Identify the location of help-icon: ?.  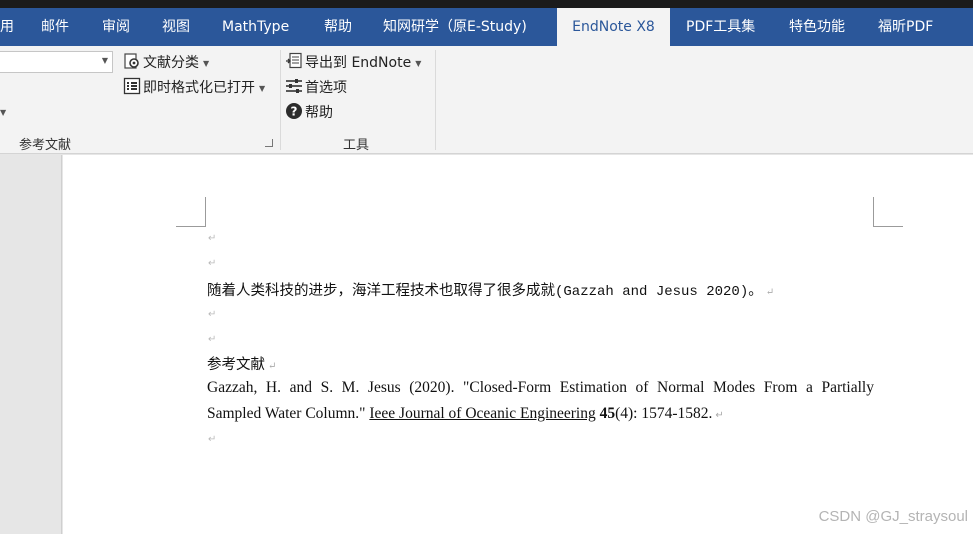
(294, 113).